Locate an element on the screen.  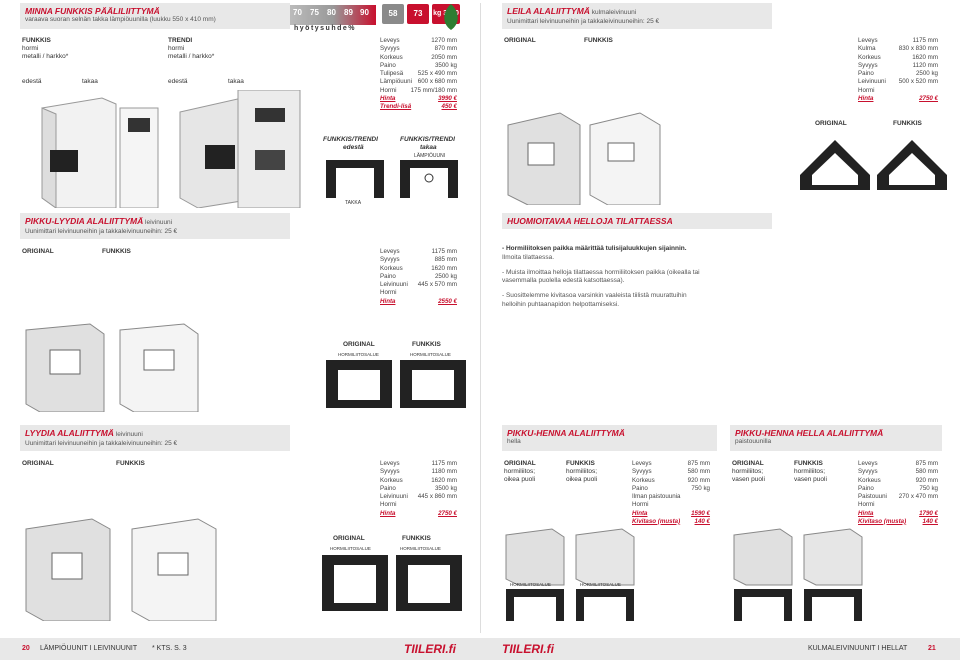
efficiency-label: hyötysuhde% is located at coordinates (325, 28).